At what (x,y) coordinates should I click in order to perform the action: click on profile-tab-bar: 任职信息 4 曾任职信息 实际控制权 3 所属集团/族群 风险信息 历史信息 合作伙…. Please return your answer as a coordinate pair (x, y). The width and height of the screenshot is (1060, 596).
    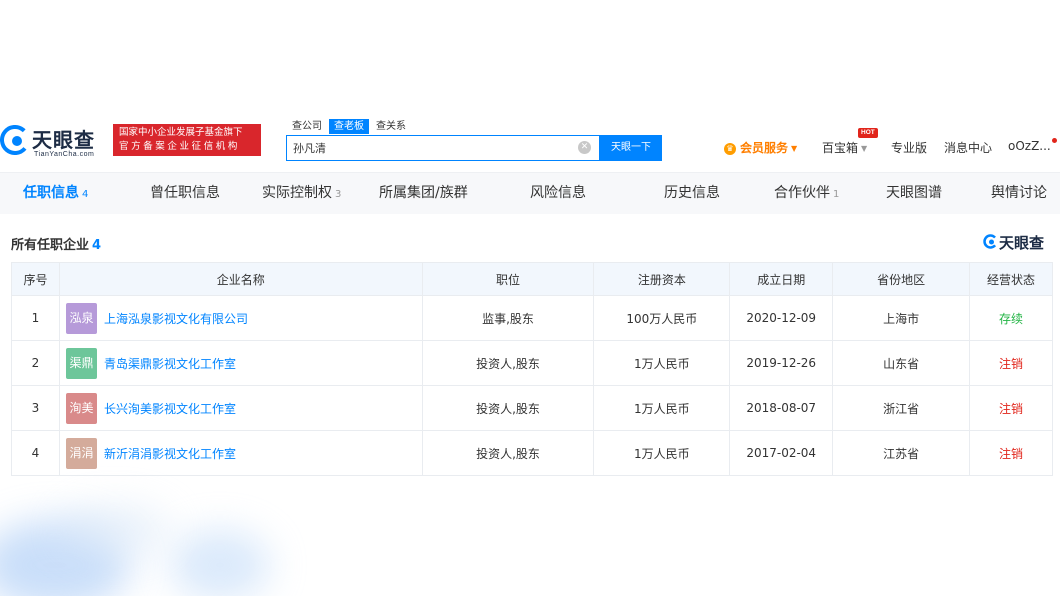
    Looking at the image, I should click on (530, 193).